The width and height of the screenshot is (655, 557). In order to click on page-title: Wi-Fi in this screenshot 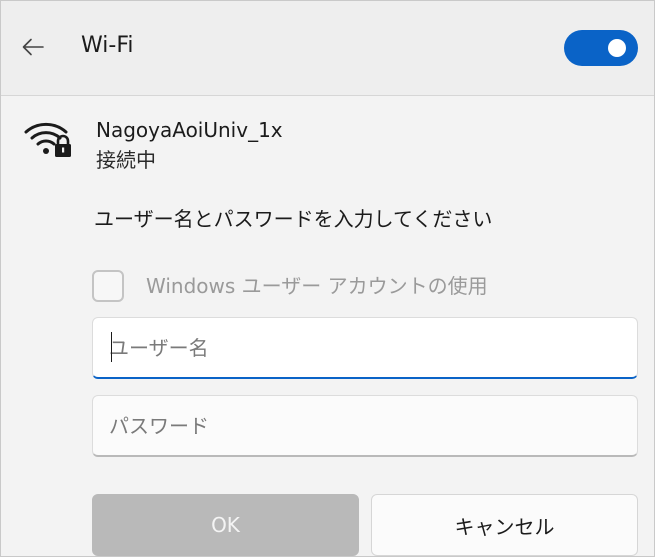, I will do `click(107, 45)`.